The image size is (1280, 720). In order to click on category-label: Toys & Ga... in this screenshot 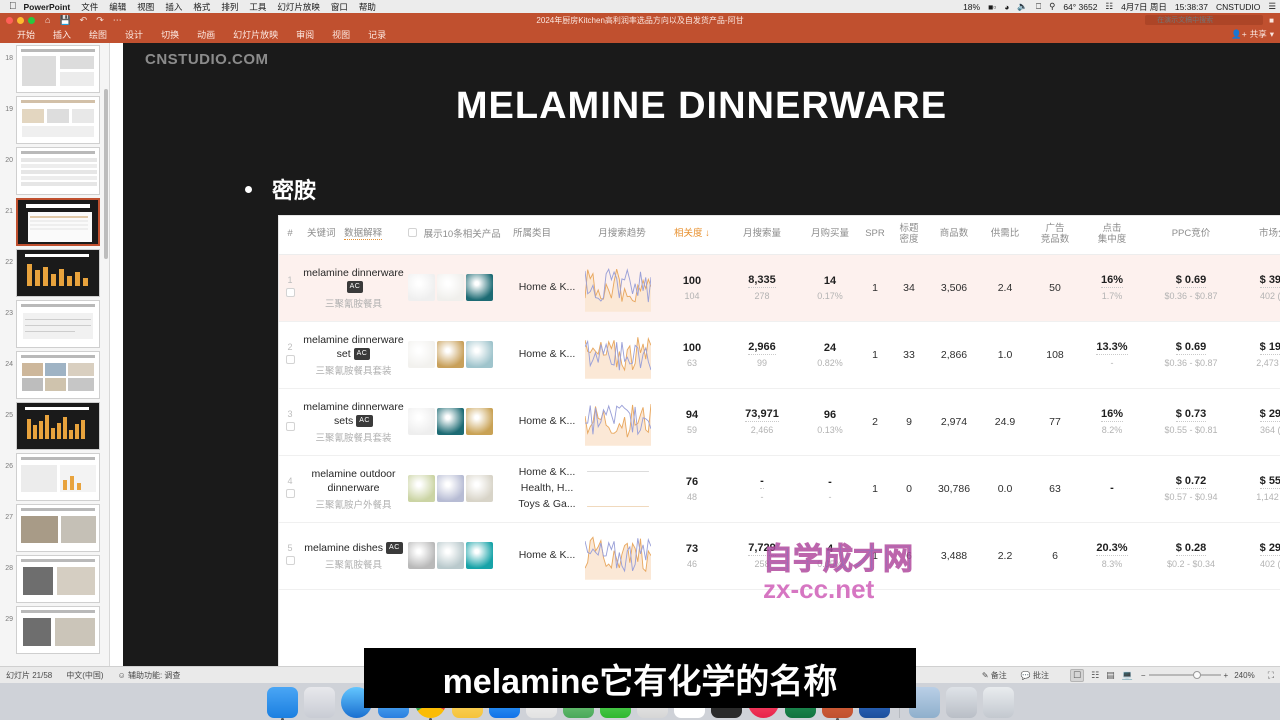, I will do `click(547, 505)`.